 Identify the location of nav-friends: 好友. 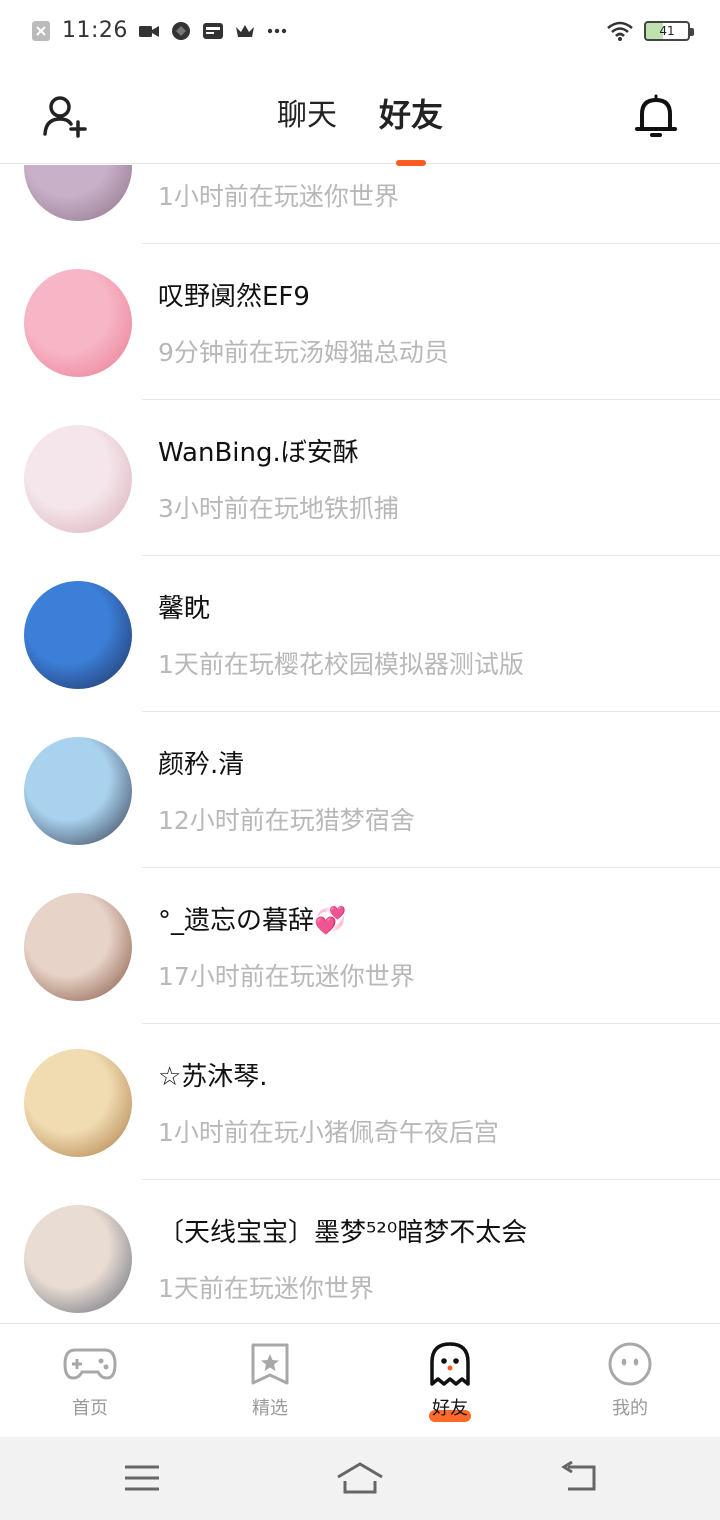
(450, 1380).